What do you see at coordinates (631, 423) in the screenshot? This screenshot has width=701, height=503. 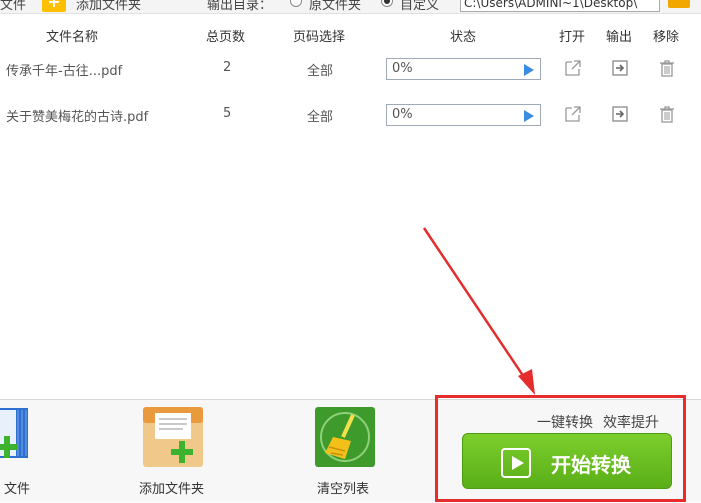 I see `slogan-efficiency: 效率提升` at bounding box center [631, 423].